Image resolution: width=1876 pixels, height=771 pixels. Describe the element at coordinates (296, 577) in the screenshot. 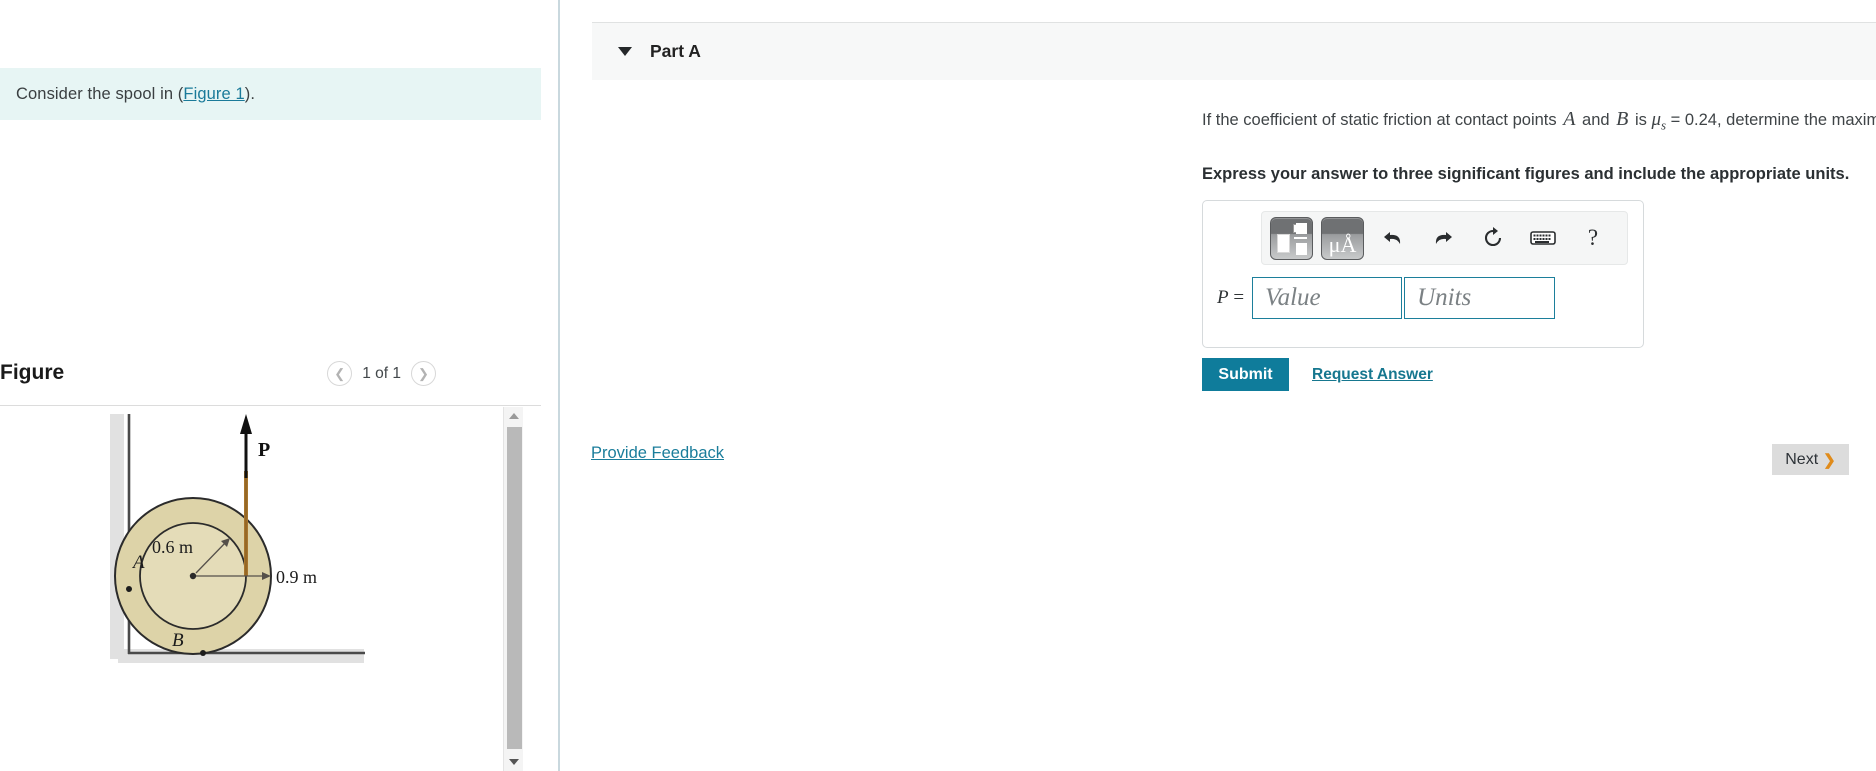

I see `outer-radius-label: 0.9 m` at that location.